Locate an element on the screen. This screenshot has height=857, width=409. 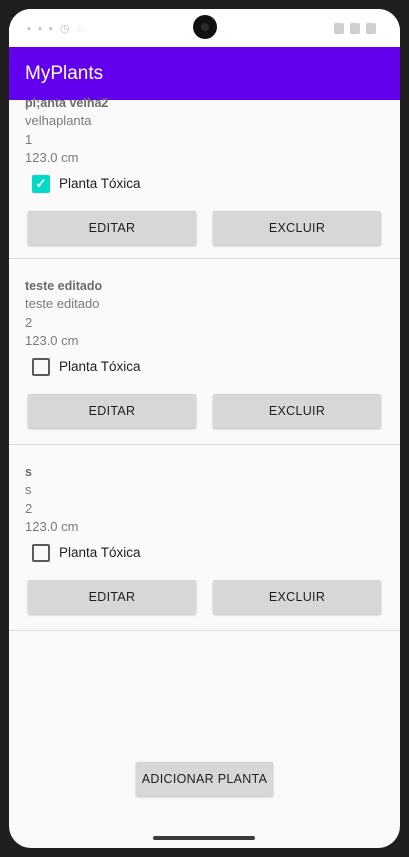
plant-quantity: 1 is located at coordinates (29, 139).